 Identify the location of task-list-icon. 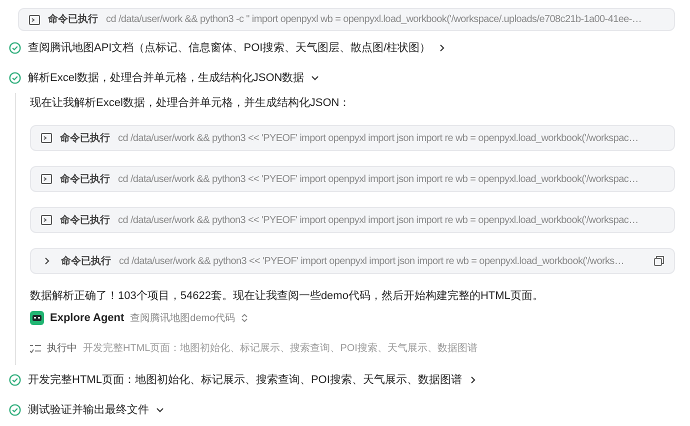
(35, 348).